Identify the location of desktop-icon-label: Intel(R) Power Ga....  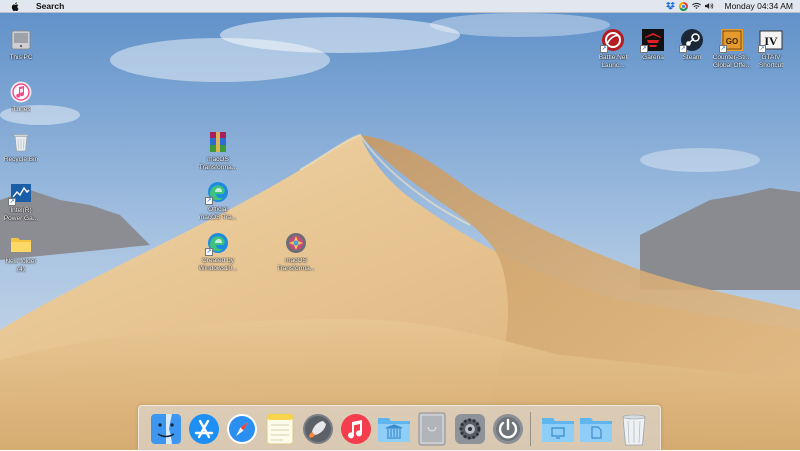
(21, 214).